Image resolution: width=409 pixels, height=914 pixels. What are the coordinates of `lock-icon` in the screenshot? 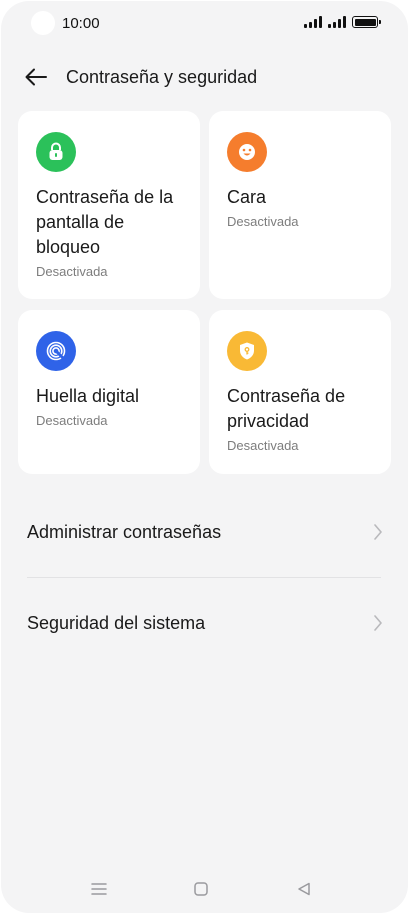 It's located at (56, 152).